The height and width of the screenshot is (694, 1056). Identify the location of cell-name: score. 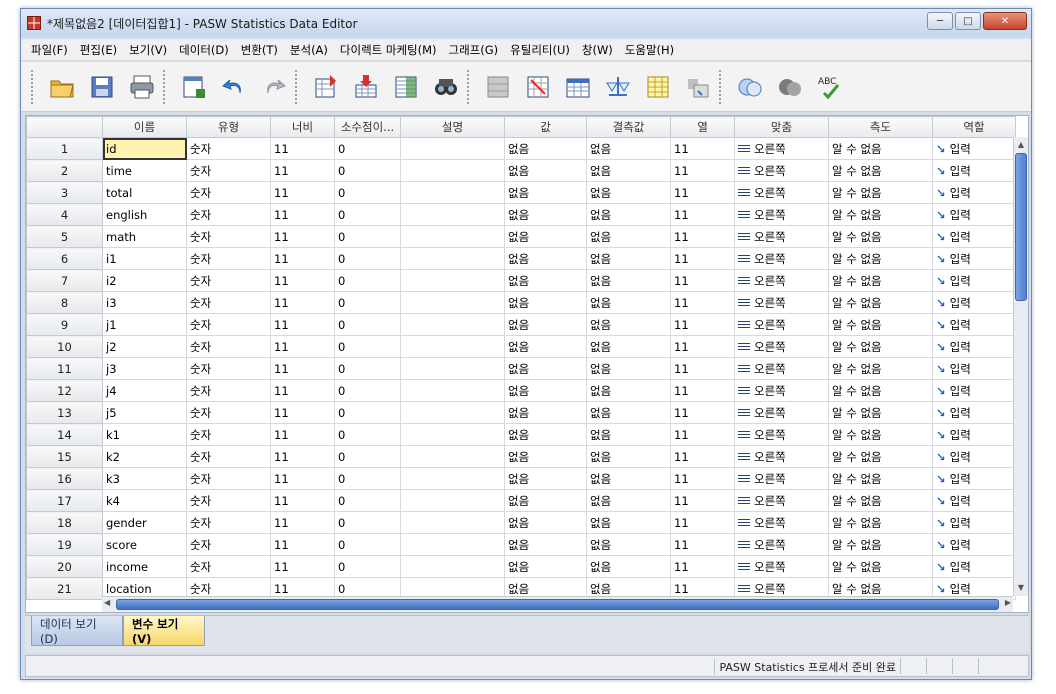
(144, 544).